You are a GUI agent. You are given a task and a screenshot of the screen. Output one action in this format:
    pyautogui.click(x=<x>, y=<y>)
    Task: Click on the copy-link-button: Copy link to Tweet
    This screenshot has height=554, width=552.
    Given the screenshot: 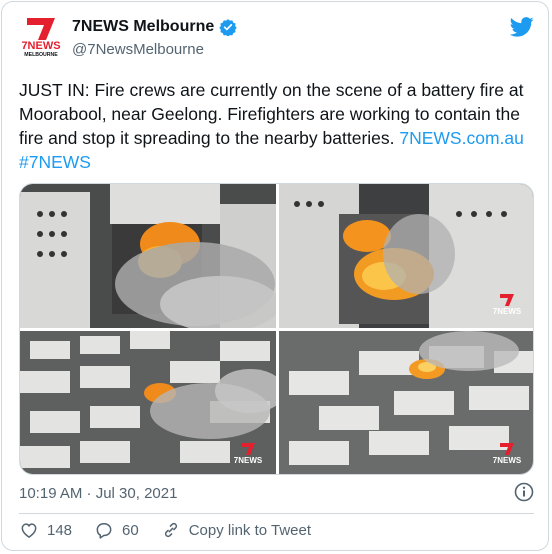 What is the action you would take?
    pyautogui.click(x=236, y=530)
    